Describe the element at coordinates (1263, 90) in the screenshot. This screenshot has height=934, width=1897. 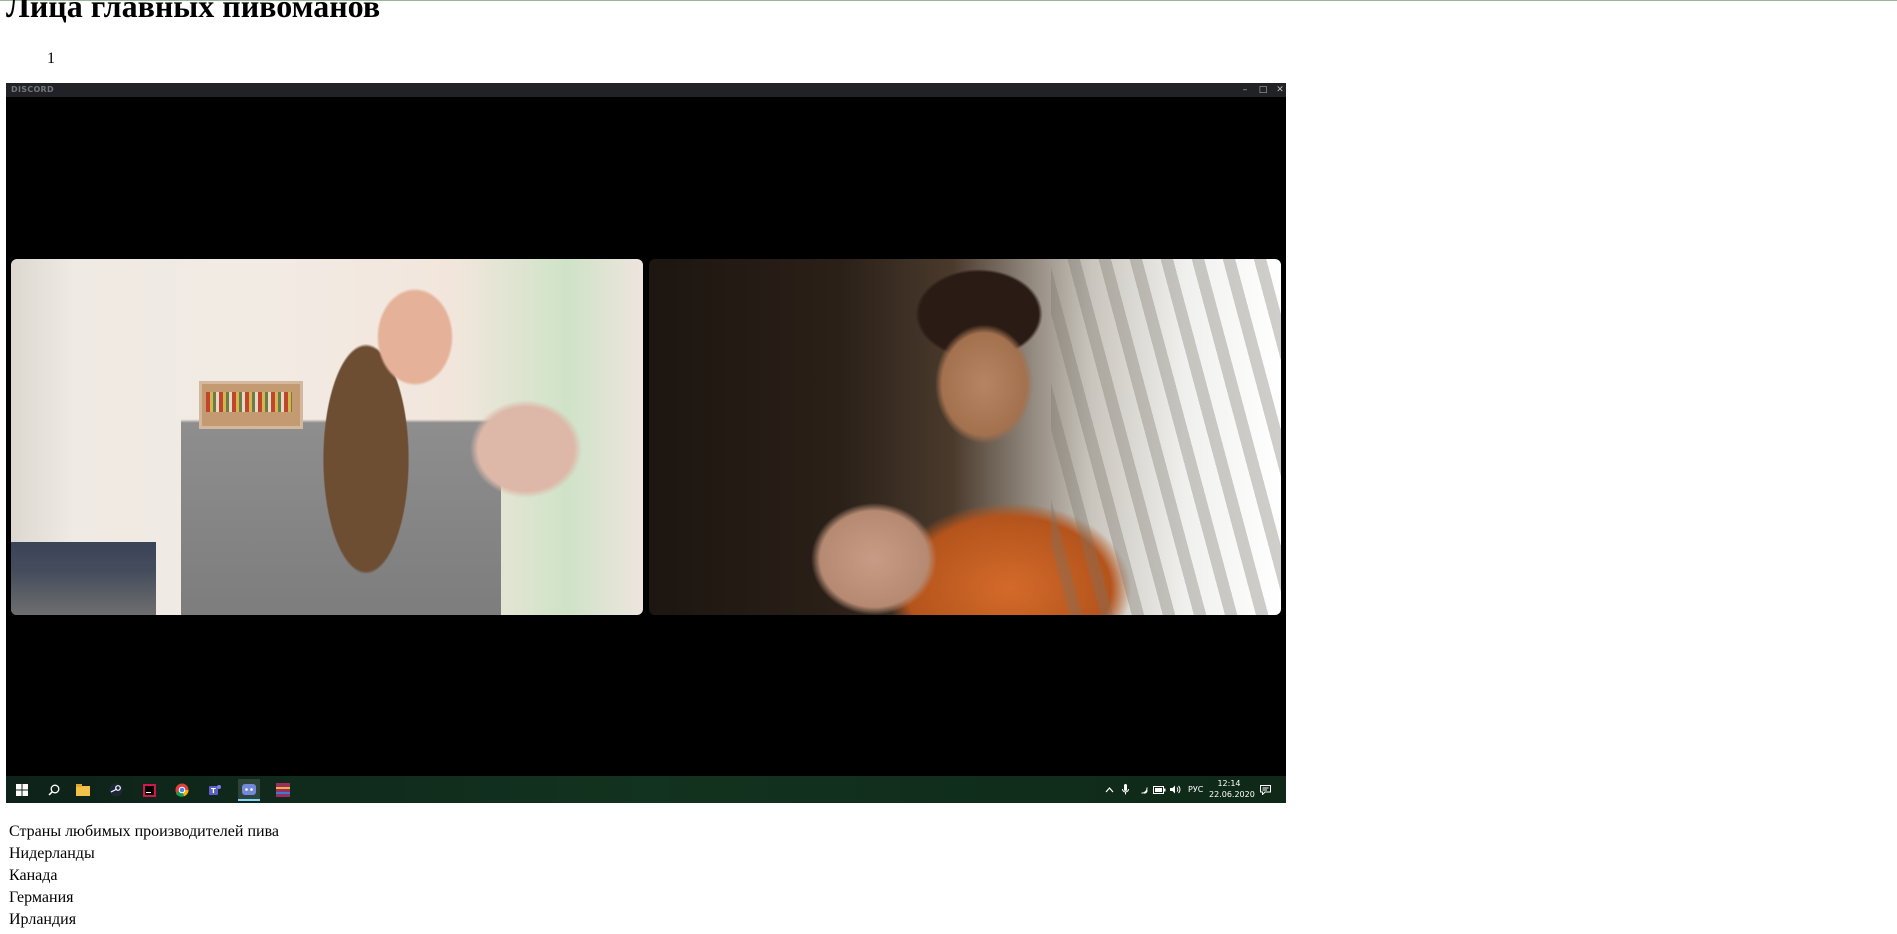
I see `maximize-icon: □` at that location.